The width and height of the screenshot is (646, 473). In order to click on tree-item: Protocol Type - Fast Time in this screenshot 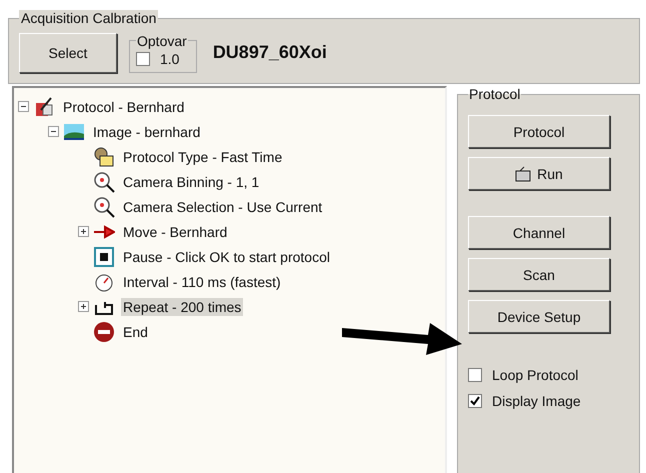, I will do `click(202, 157)`.